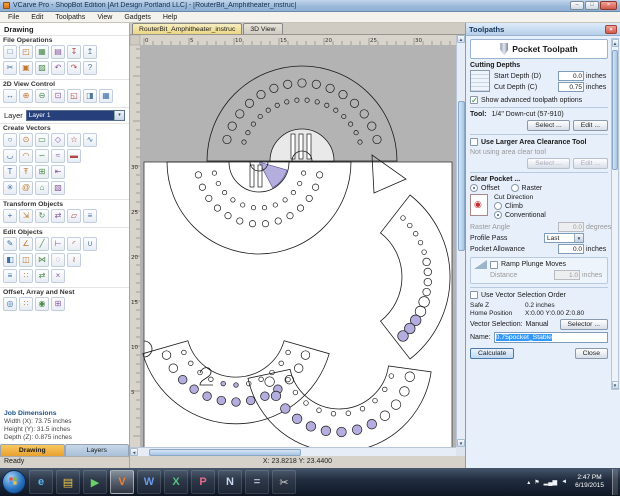 The width and height of the screenshot is (620, 496). I want to click on mirror-copy-icon: ⇄, so click(42, 276).